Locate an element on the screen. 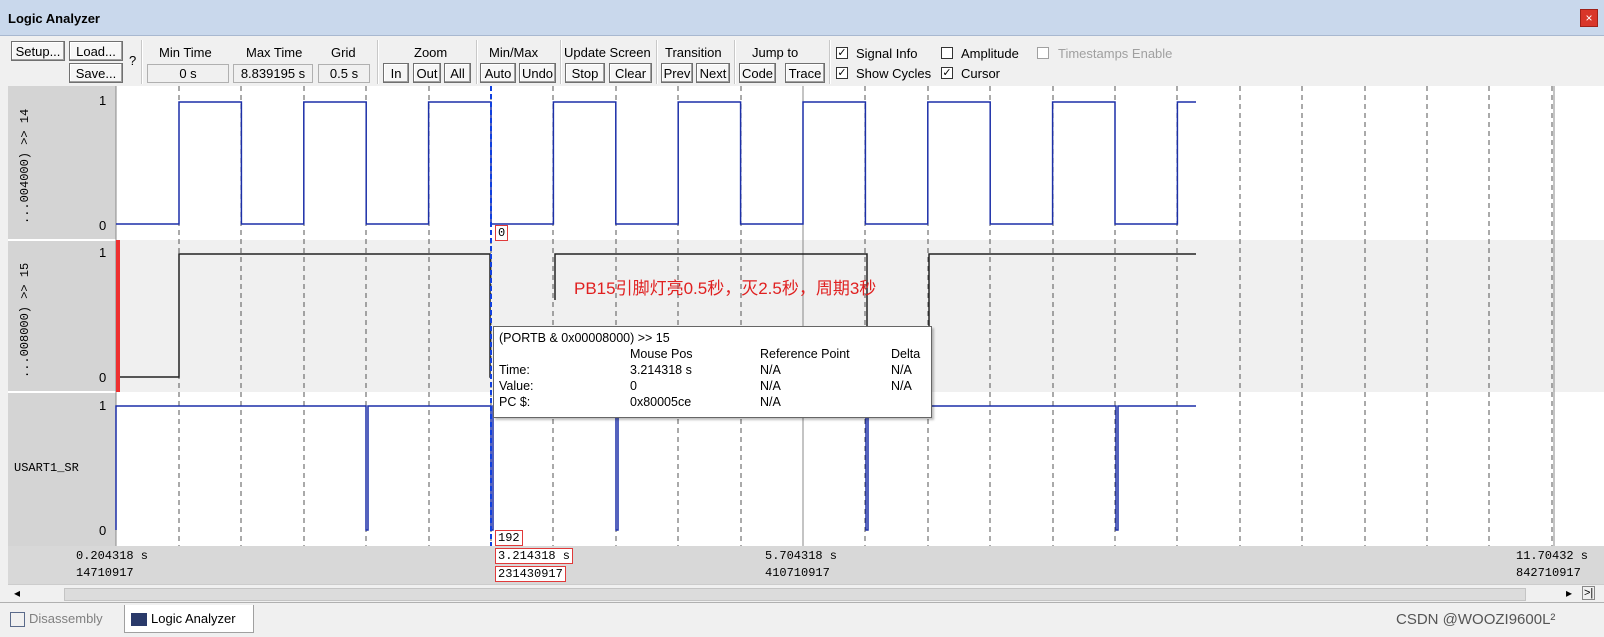 Image resolution: width=1604 pixels, height=637 pixels. signal-3-low: 0 is located at coordinates (103, 530).